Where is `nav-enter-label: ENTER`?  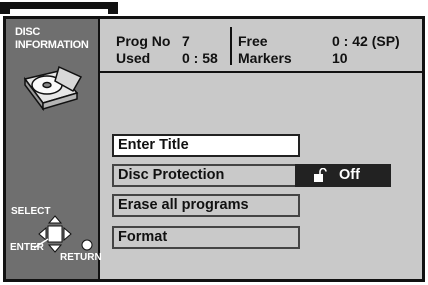
nav-enter-label: ENTER is located at coordinates (27, 247).